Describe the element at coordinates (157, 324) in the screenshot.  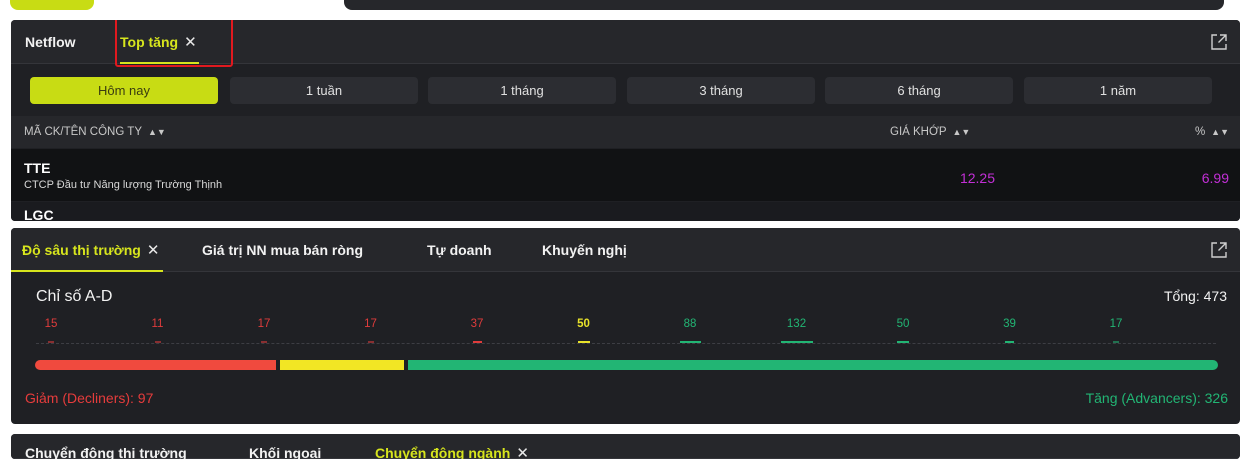
I see `bucket-count: 11` at that location.